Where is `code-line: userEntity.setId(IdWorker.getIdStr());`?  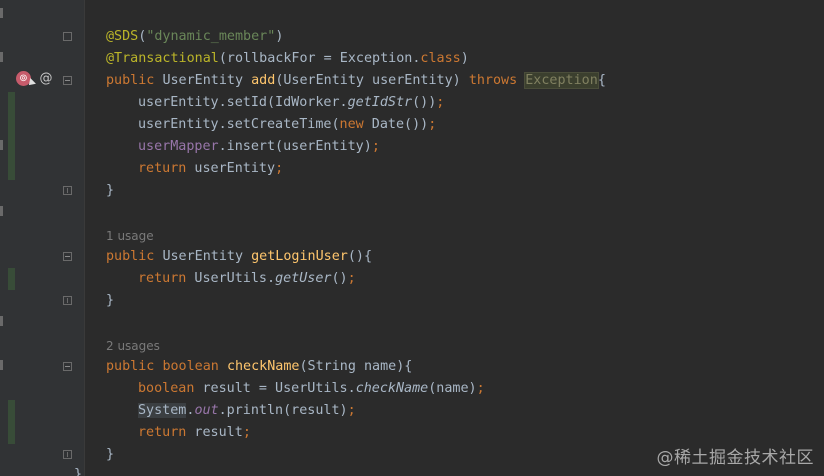
code-line: userEntity.setId(IdWorker.getIdStr()); is located at coordinates (291, 103).